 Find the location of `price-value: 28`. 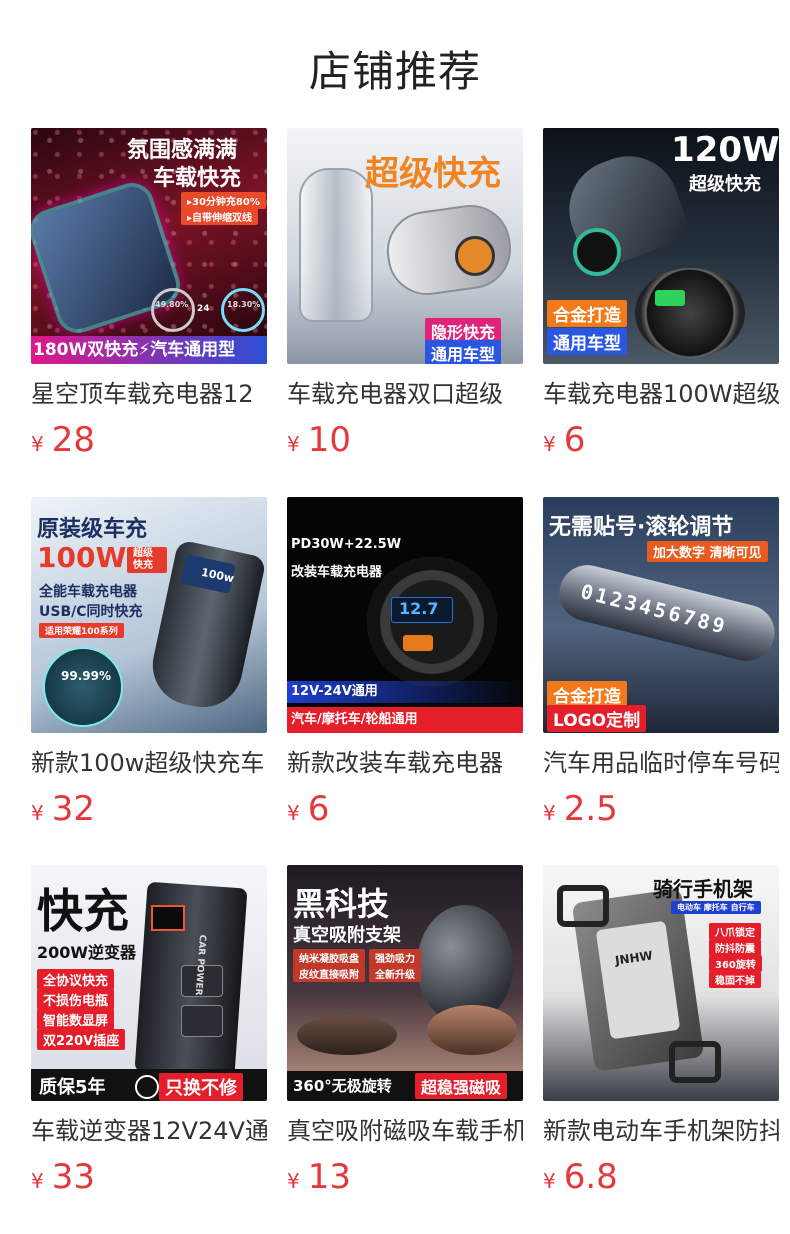

price-value: 28 is located at coordinates (73, 440).